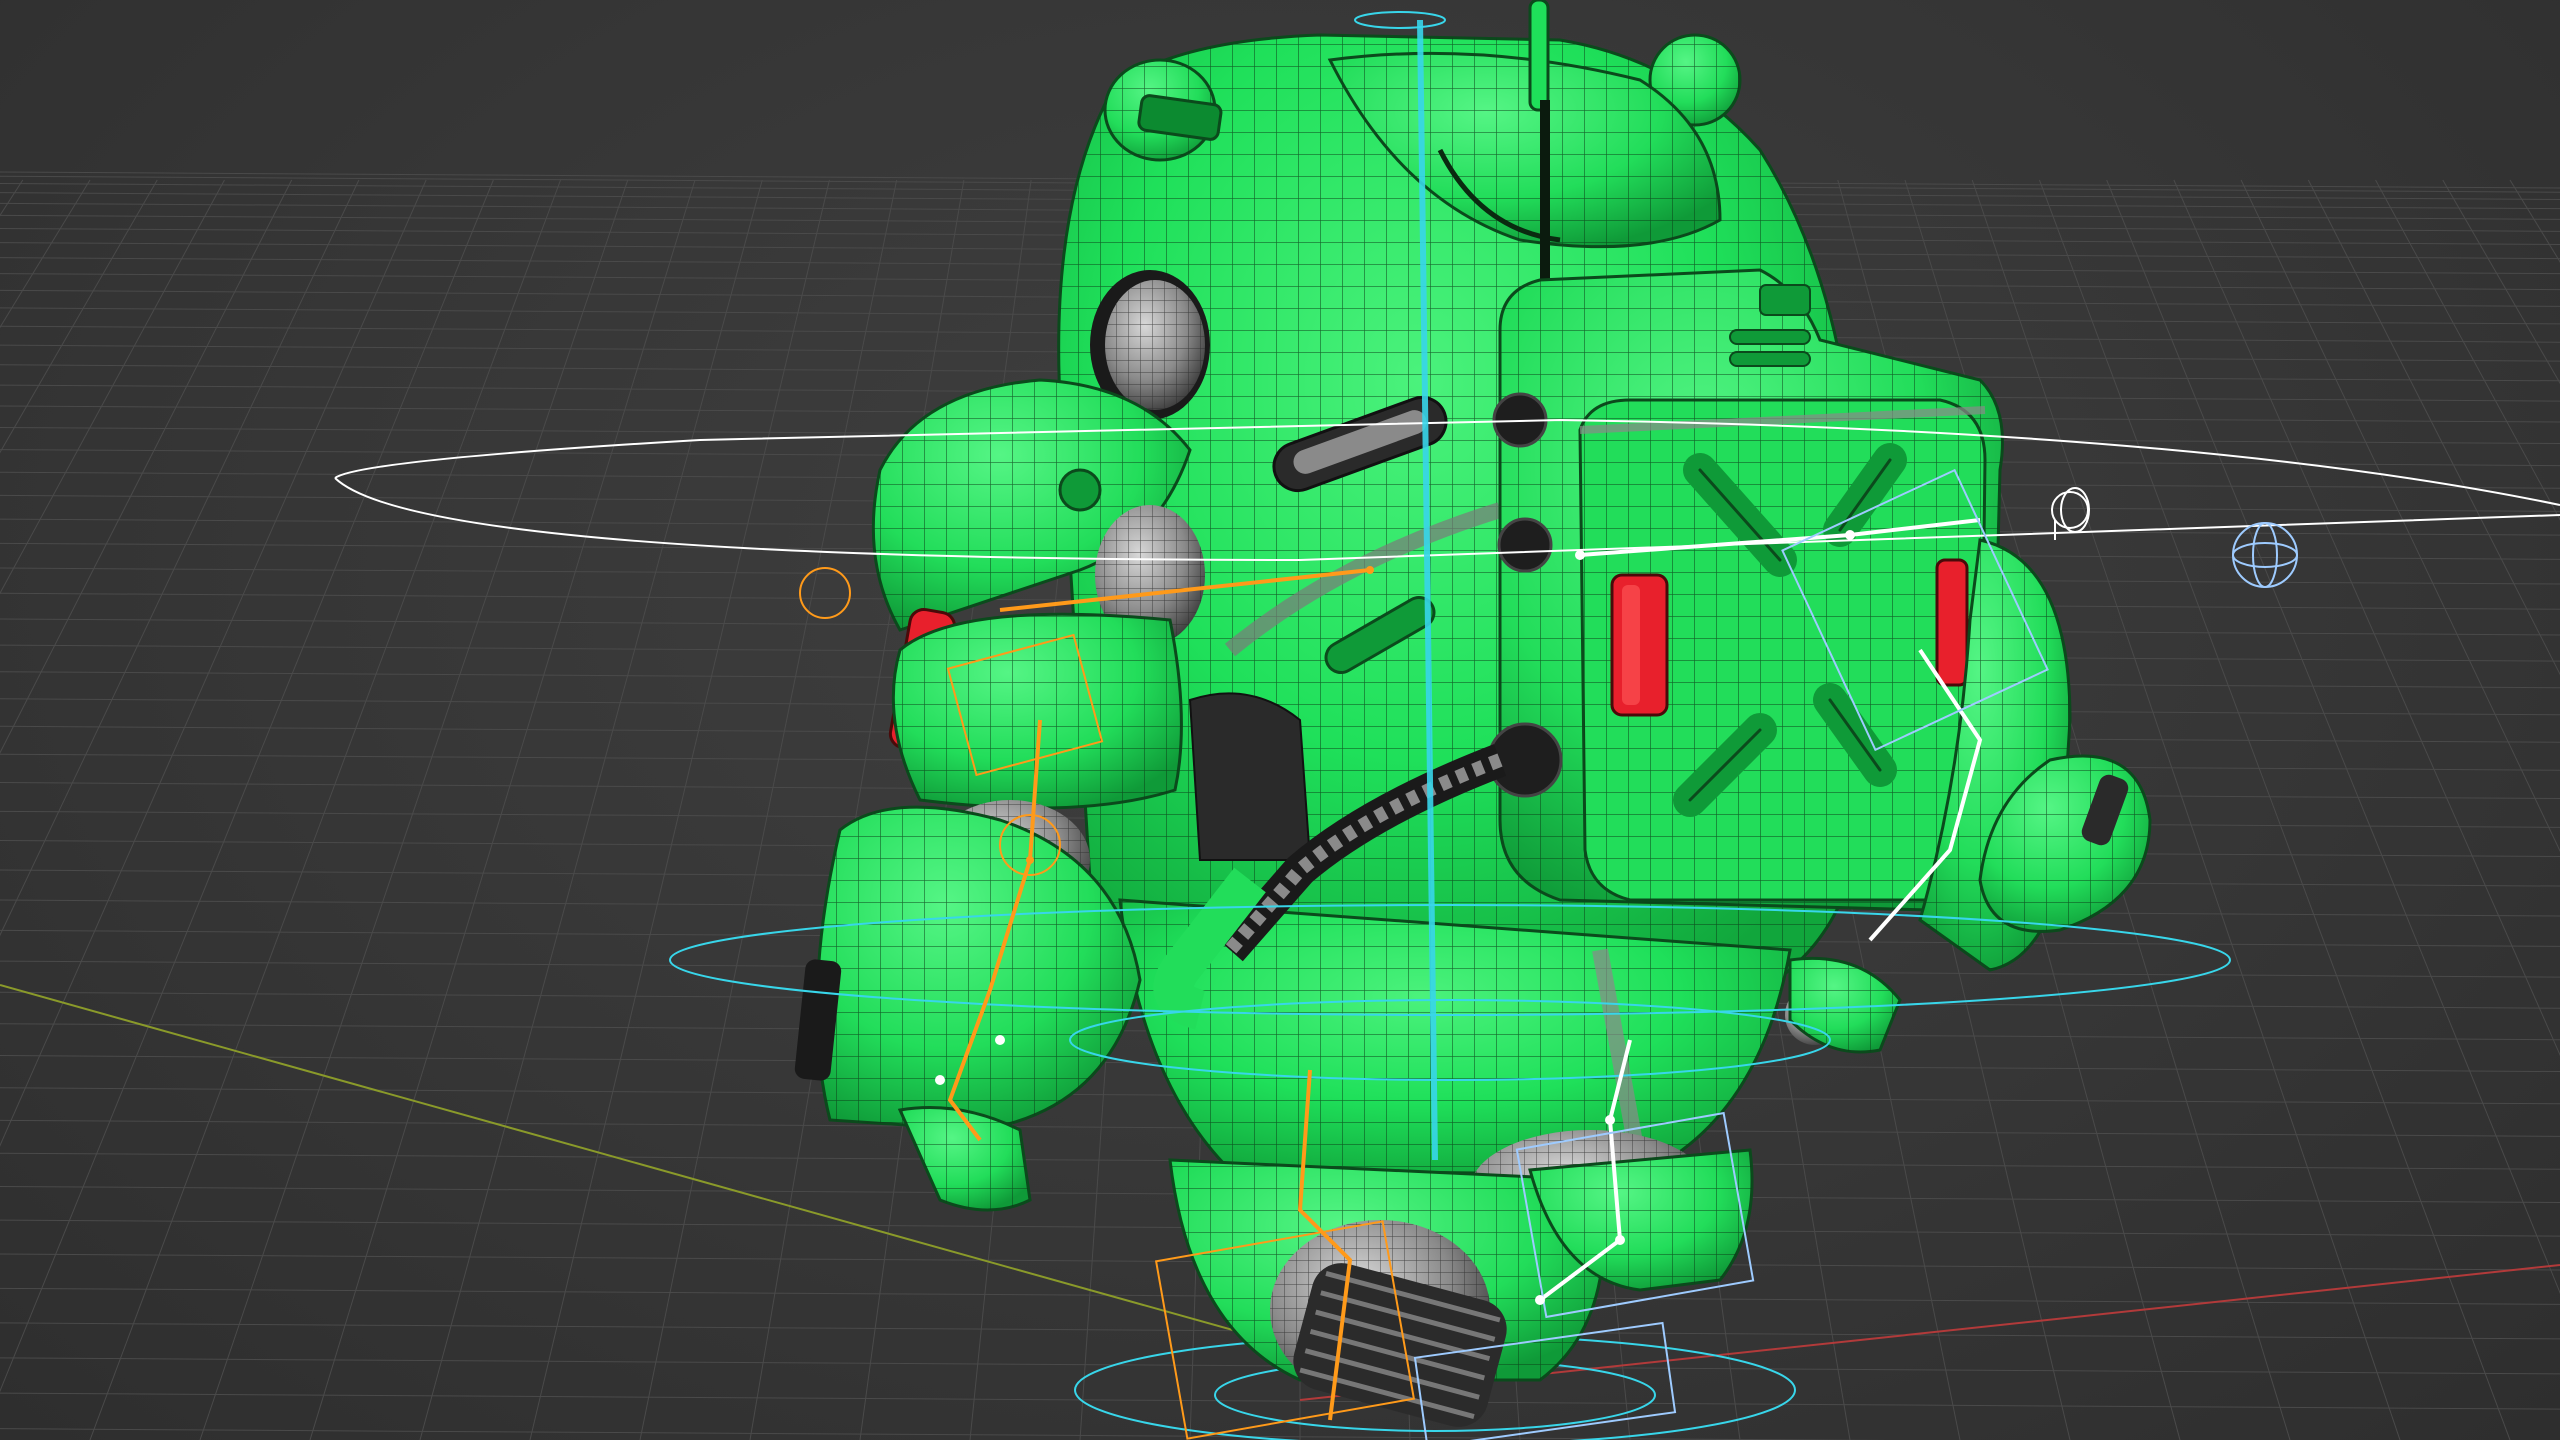  Describe the element at coordinates (1745, 590) in the screenshot. I see `backpack-tank` at that location.